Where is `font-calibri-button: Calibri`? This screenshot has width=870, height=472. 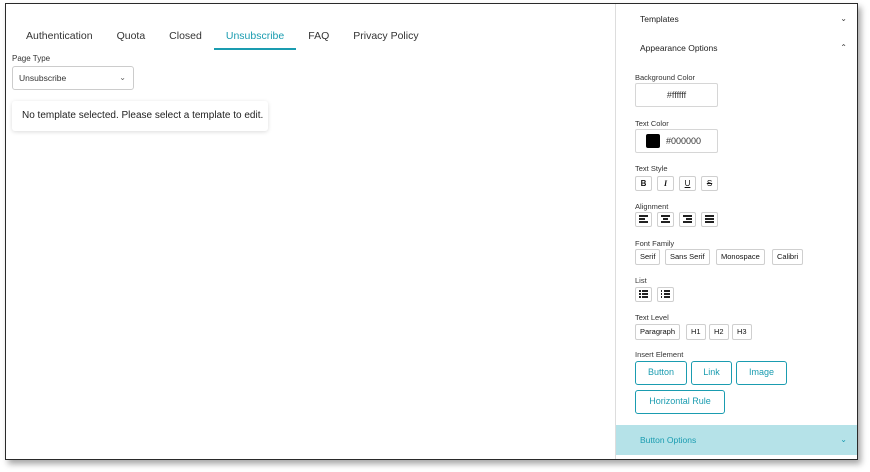 font-calibri-button: Calibri is located at coordinates (788, 257).